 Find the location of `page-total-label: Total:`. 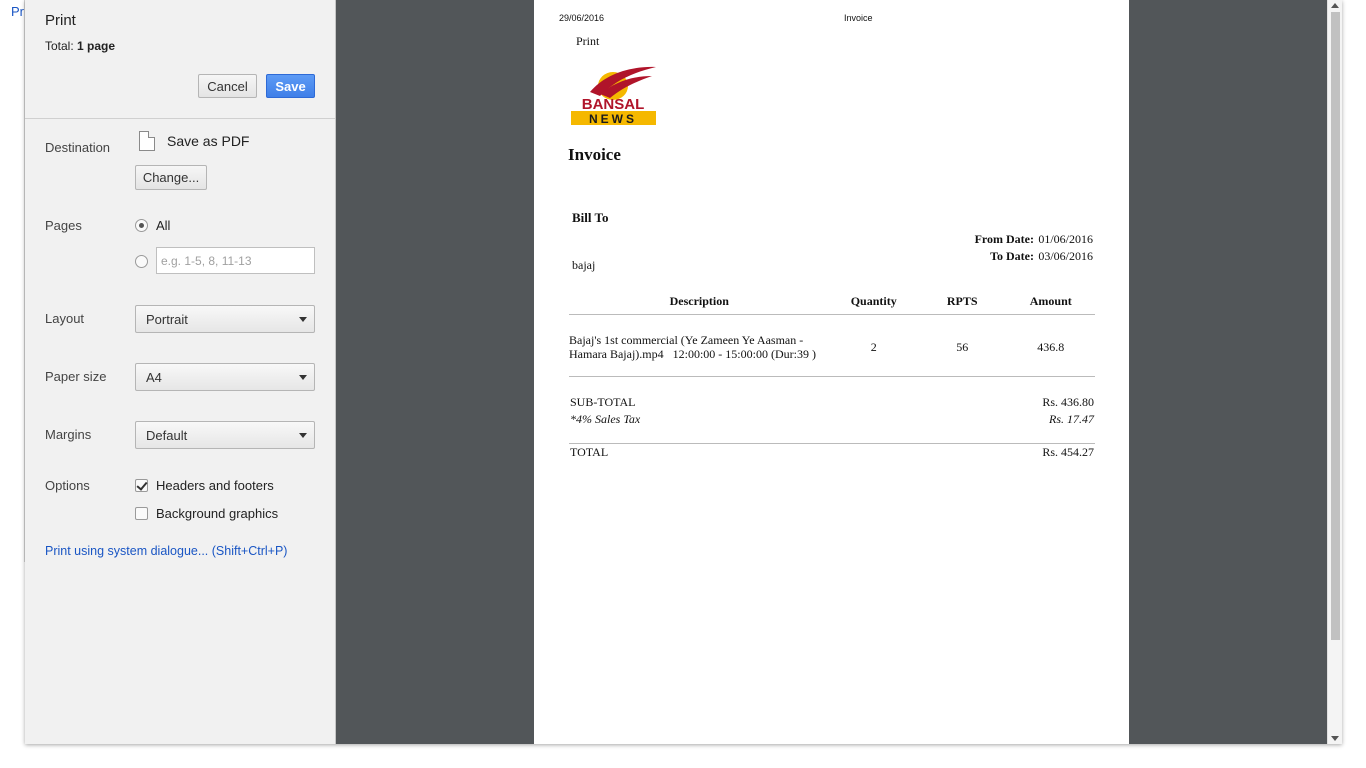

page-total-label: Total: is located at coordinates (59, 46).